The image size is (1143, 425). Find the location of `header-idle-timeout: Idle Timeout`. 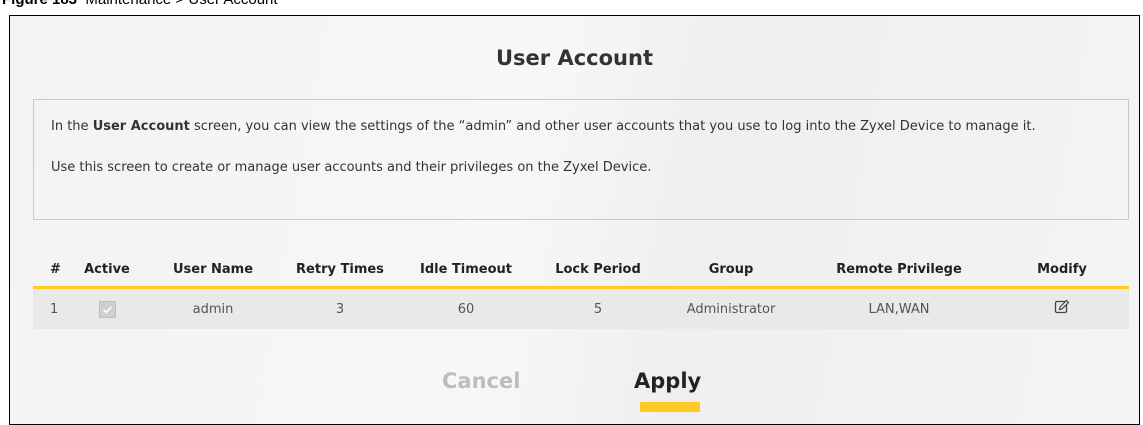

header-idle-timeout: Idle Timeout is located at coordinates (466, 269).